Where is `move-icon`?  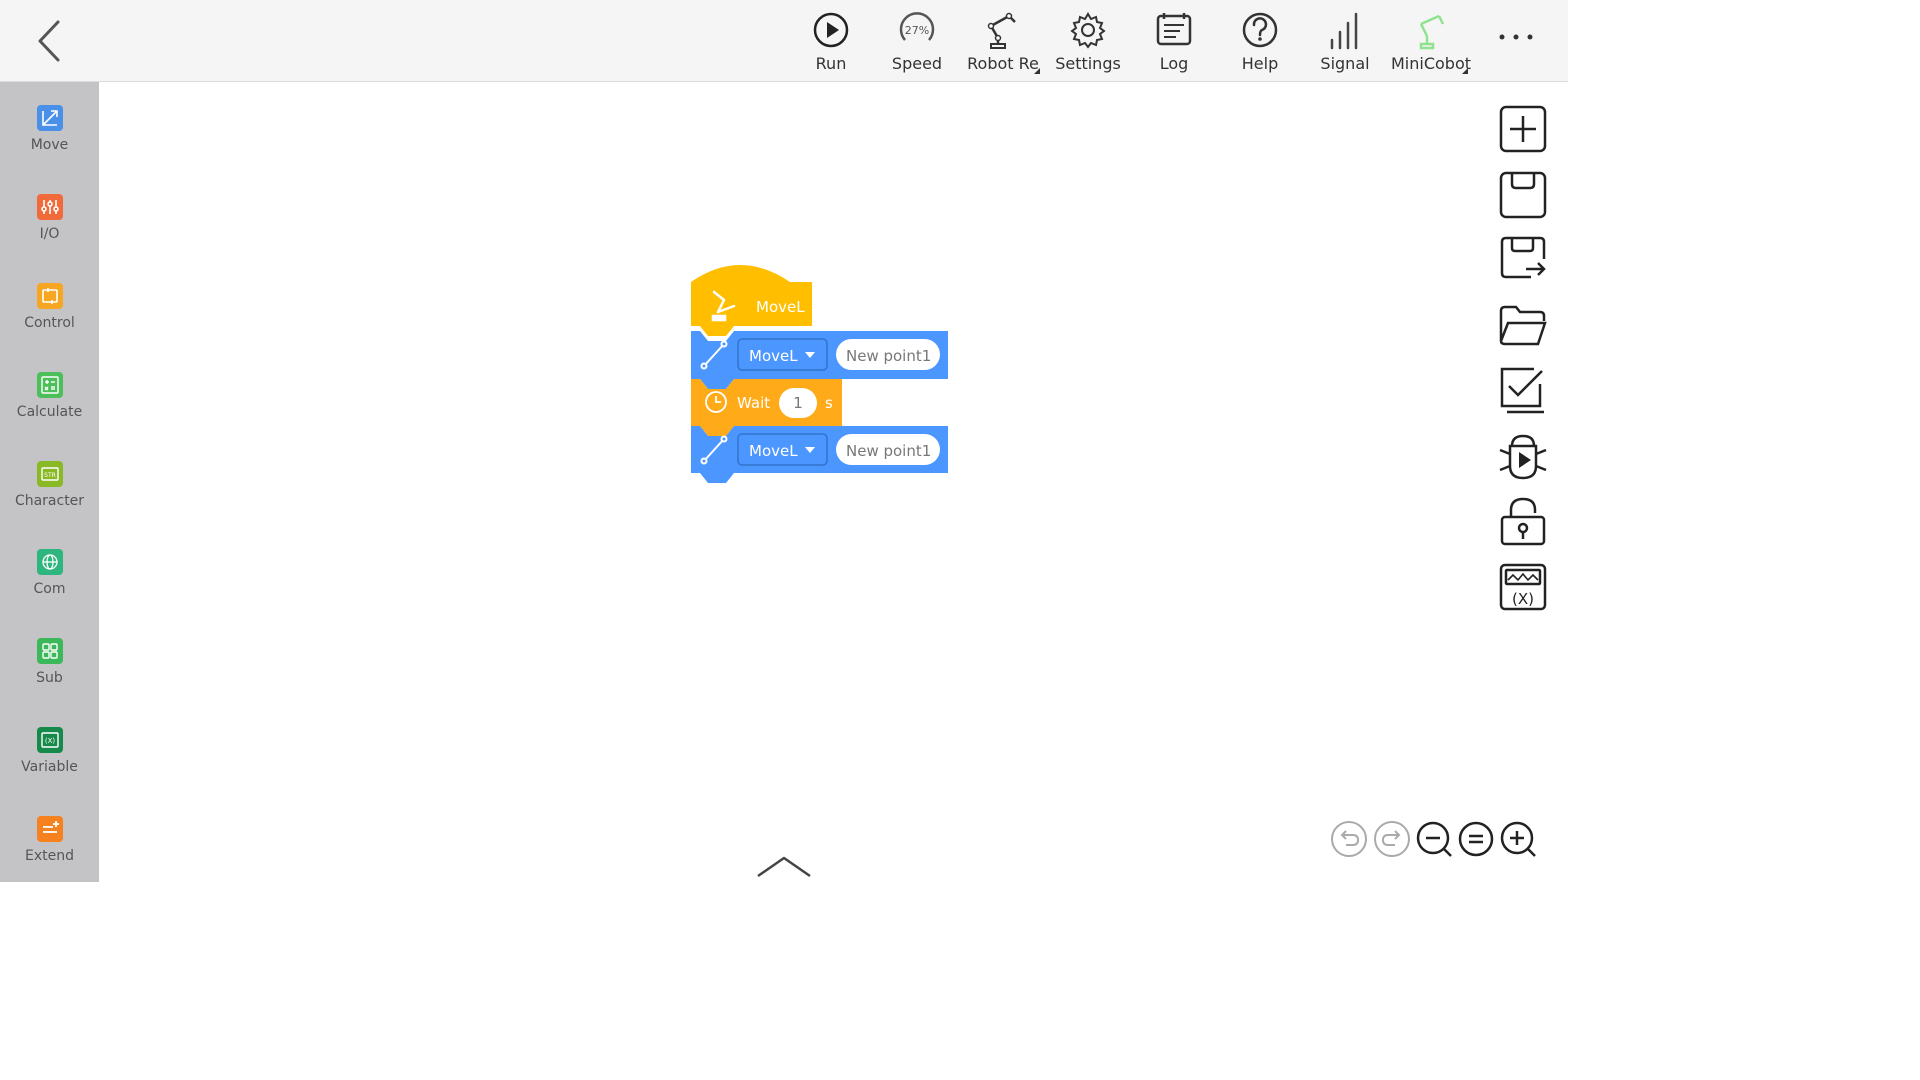 move-icon is located at coordinates (49, 118).